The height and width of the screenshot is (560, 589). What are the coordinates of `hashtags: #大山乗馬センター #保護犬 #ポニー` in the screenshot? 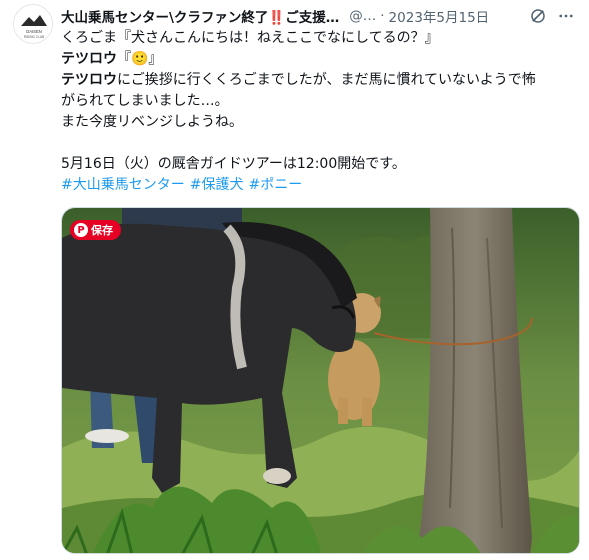 It's located at (321, 185).